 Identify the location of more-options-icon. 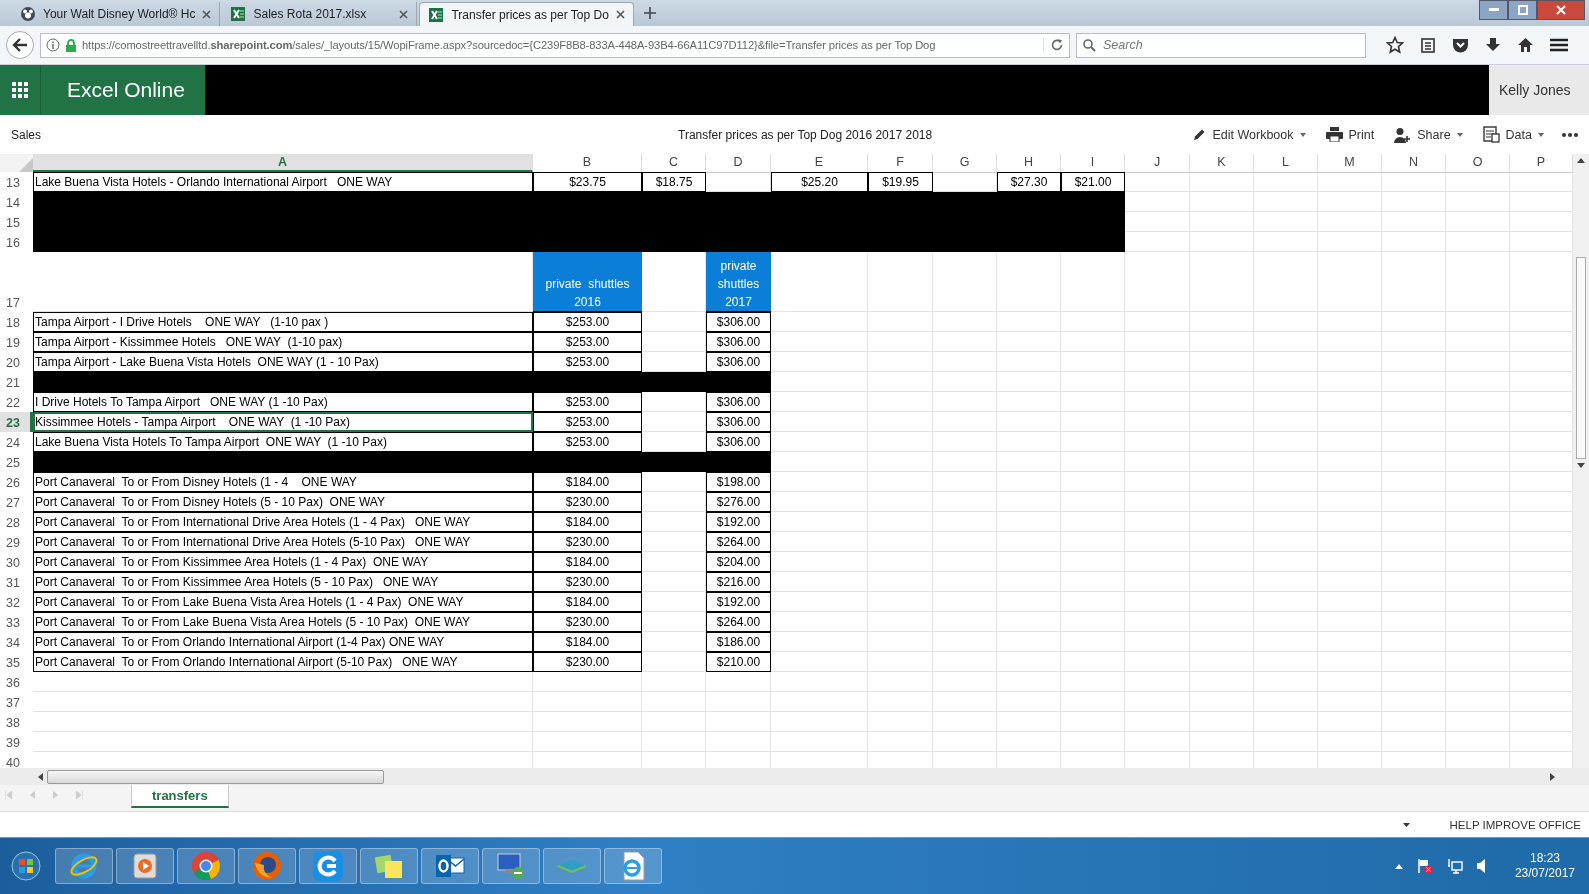
(1570, 134).